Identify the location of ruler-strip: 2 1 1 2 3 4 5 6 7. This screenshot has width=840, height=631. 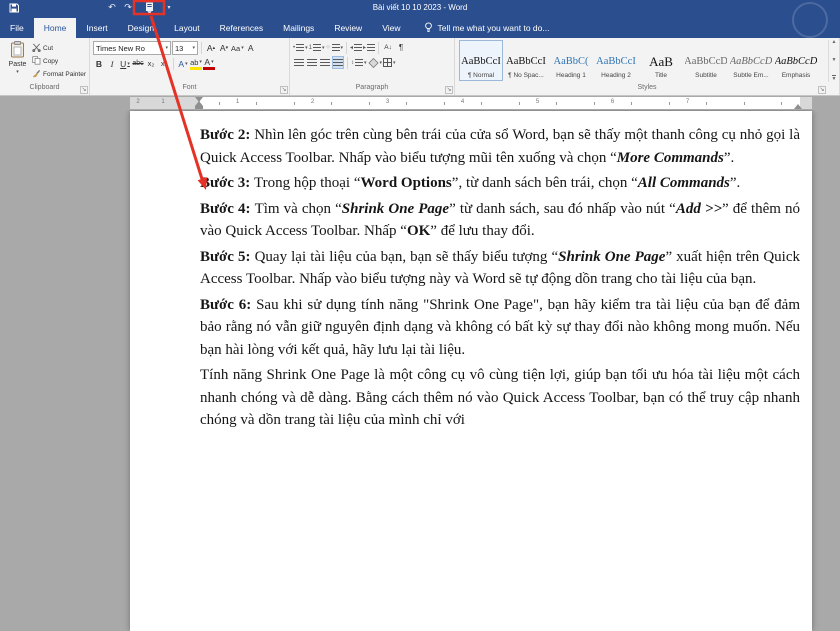
(471, 103).